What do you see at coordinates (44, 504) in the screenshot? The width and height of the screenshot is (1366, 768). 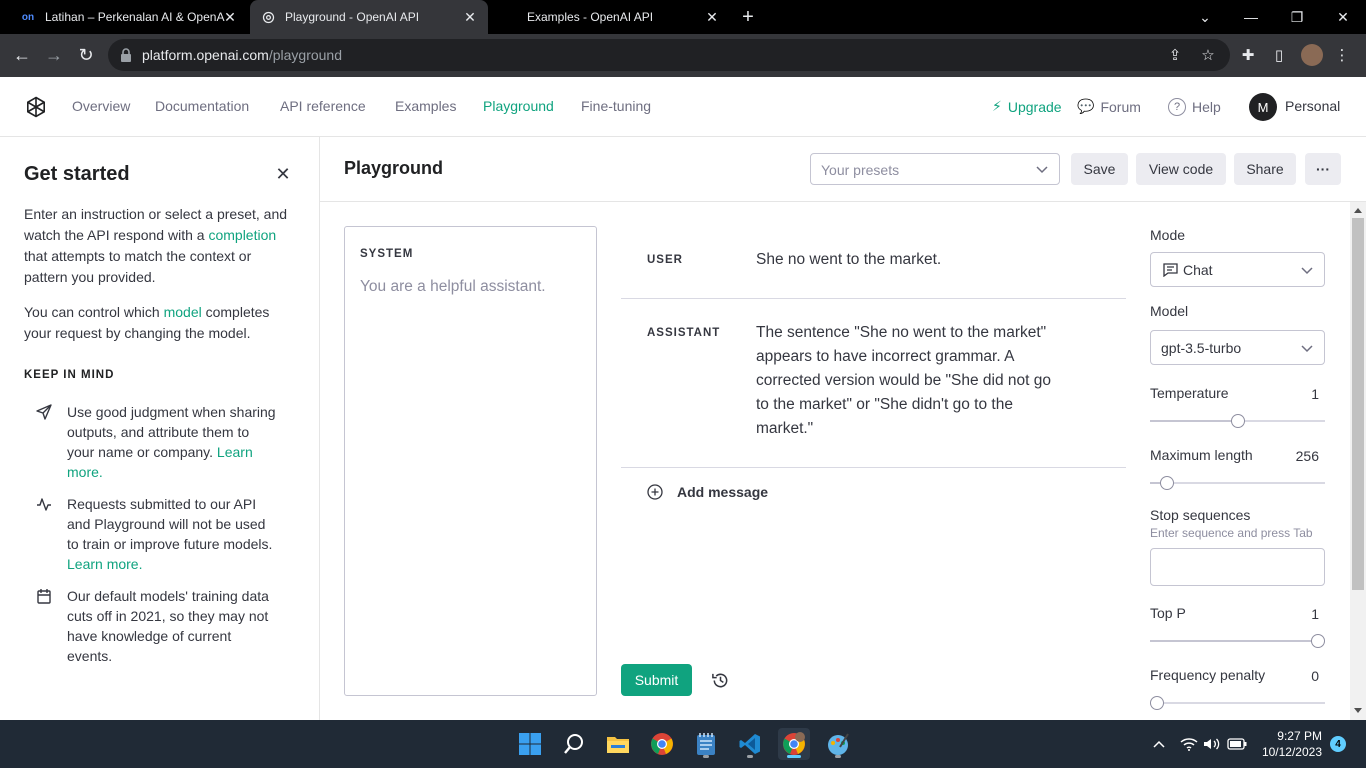 I see `activity-icon` at bounding box center [44, 504].